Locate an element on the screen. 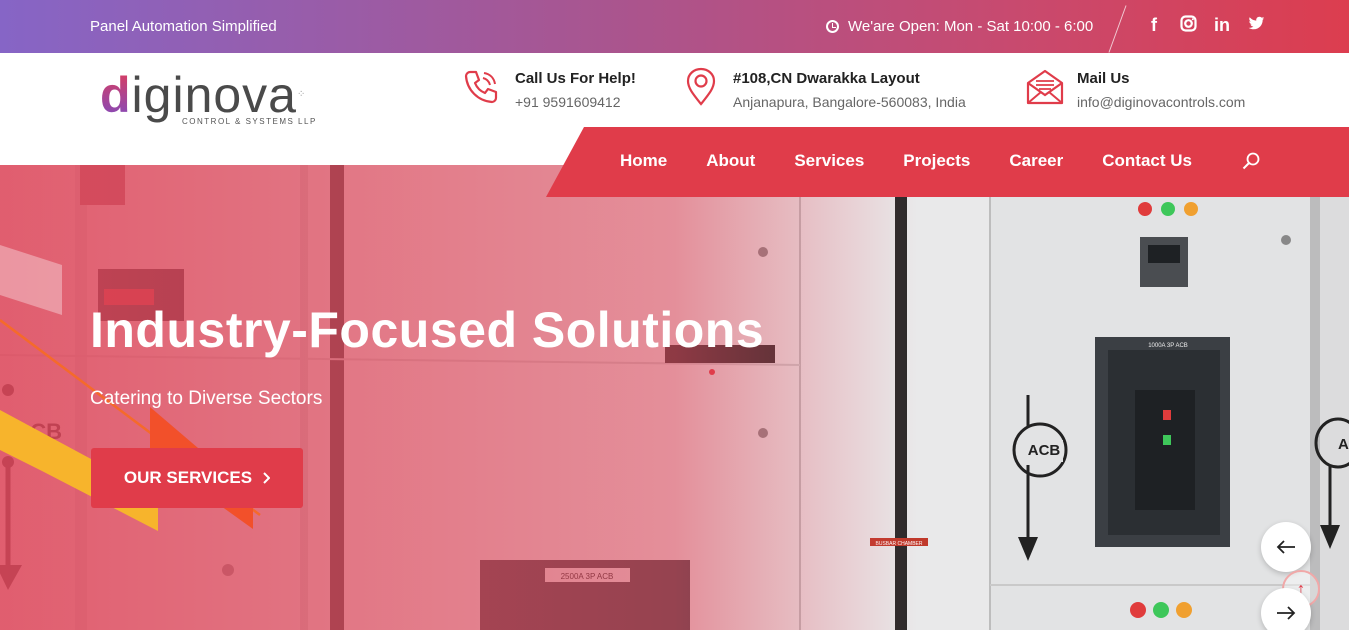 Image resolution: width=1349 pixels, height=630 pixels. nav-contact-us: Contact Us is located at coordinates (1147, 161).